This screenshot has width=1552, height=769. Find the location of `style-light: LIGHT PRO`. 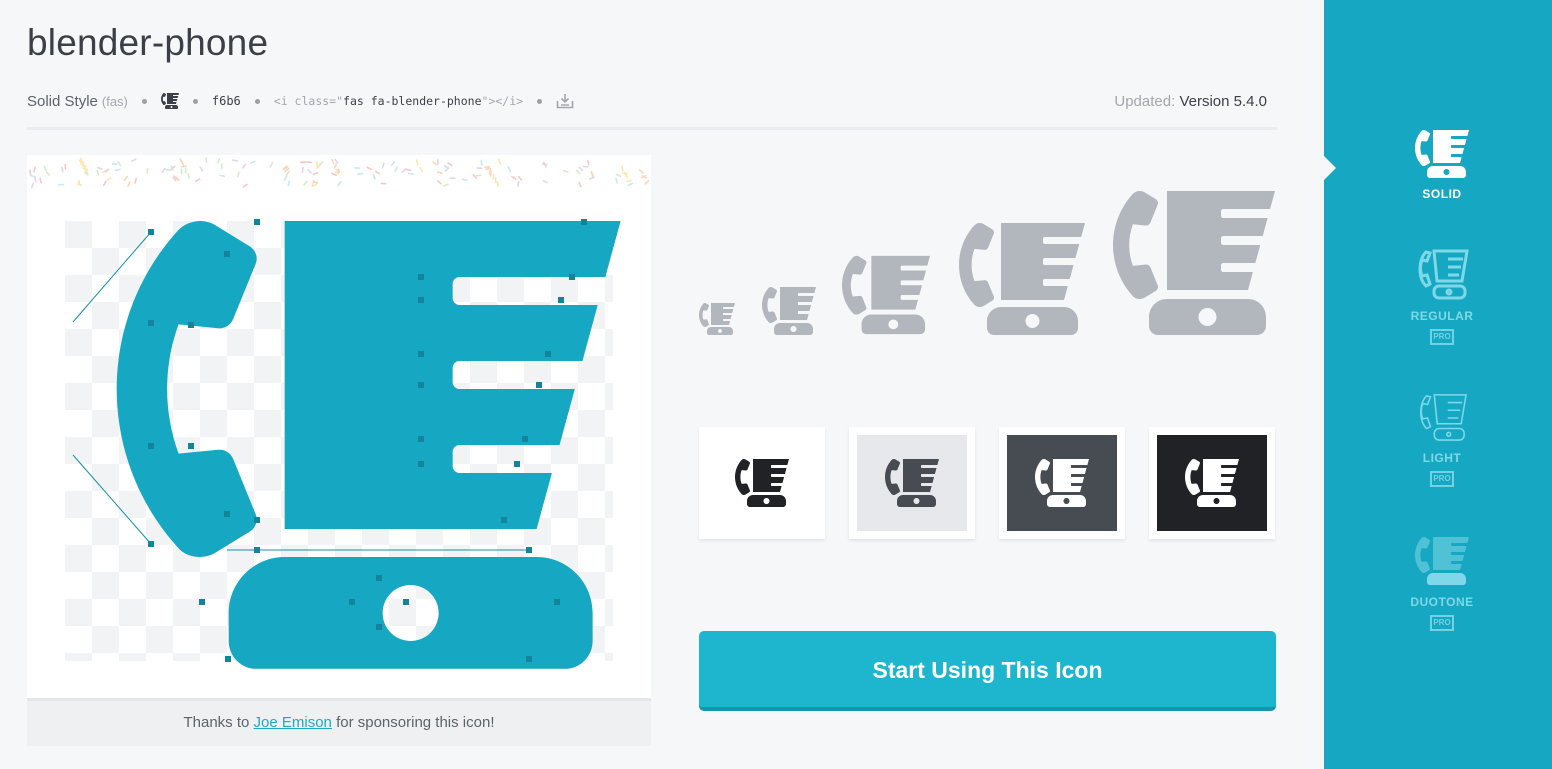

style-light: LIGHT PRO is located at coordinates (1442, 439).